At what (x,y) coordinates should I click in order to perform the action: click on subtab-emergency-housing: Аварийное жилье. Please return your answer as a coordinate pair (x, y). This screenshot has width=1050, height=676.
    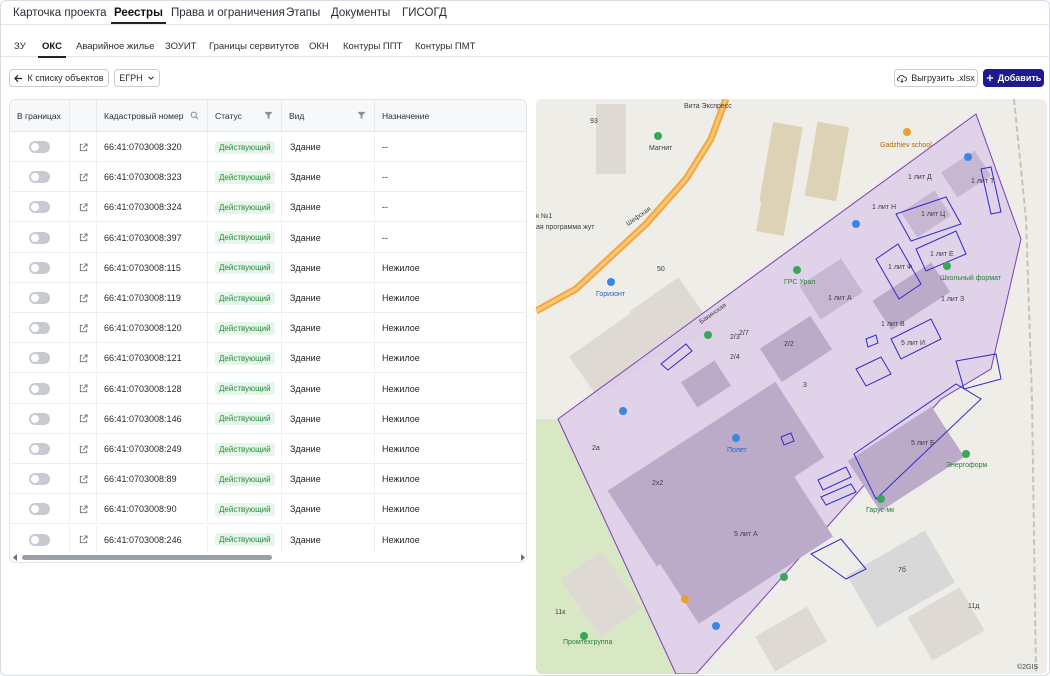
    Looking at the image, I should click on (115, 46).